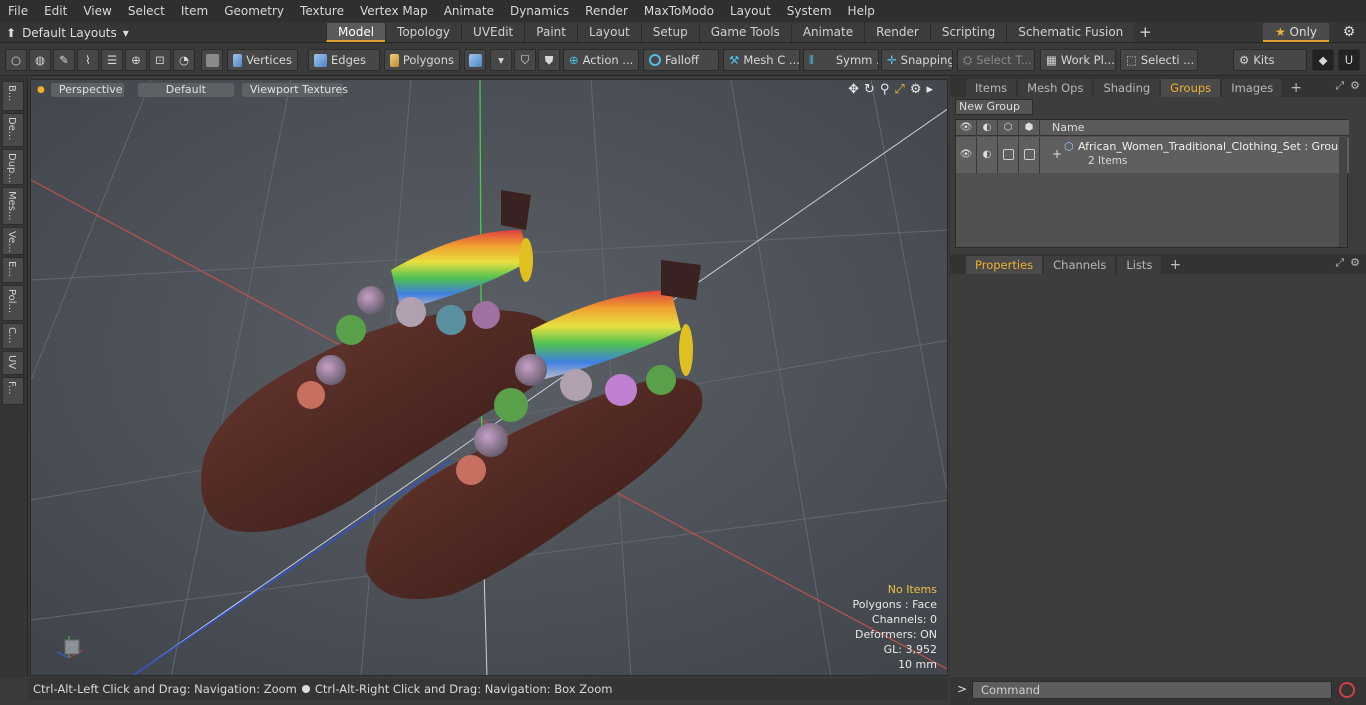 The height and width of the screenshot is (705, 1366). Describe the element at coordinates (966, 155) in the screenshot. I see `eye-icon: 👁` at that location.